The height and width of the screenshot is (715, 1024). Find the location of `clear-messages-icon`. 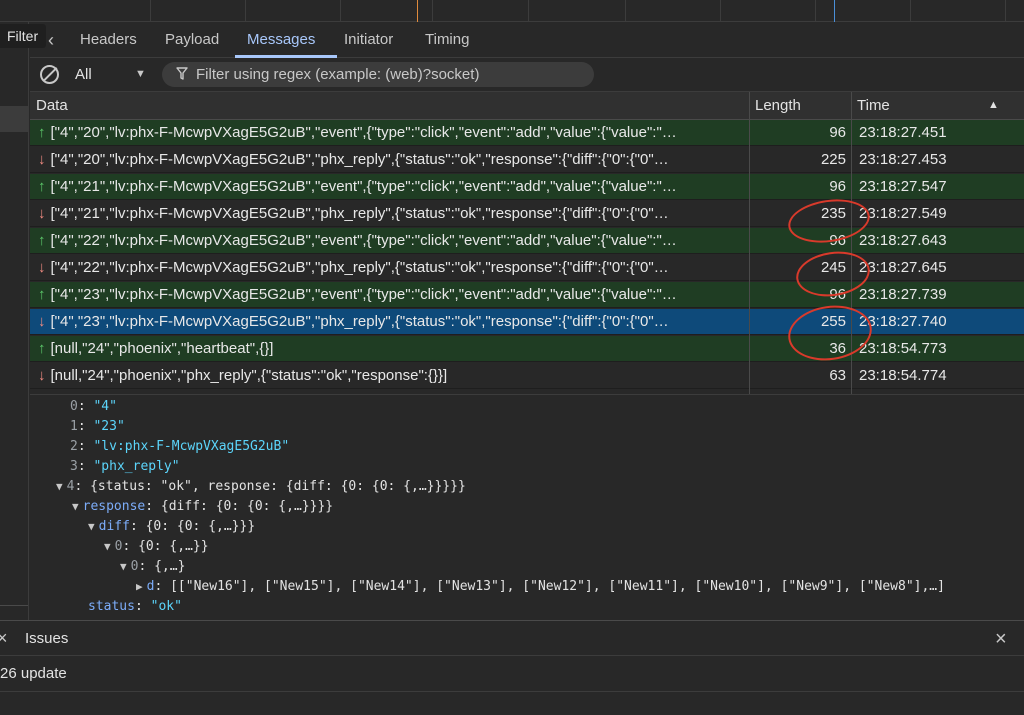

clear-messages-icon is located at coordinates (49, 74).